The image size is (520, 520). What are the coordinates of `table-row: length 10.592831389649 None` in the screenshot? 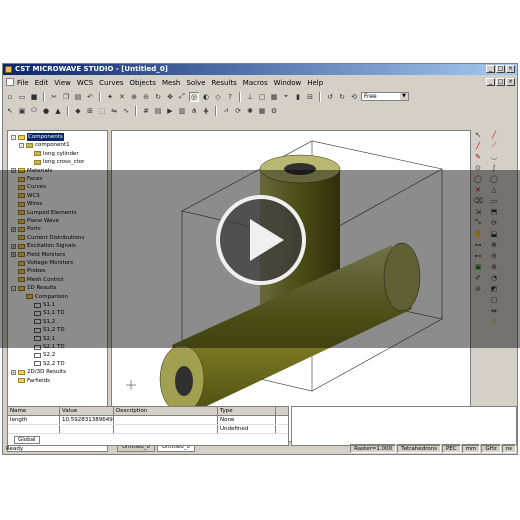 It's located at (148, 420).